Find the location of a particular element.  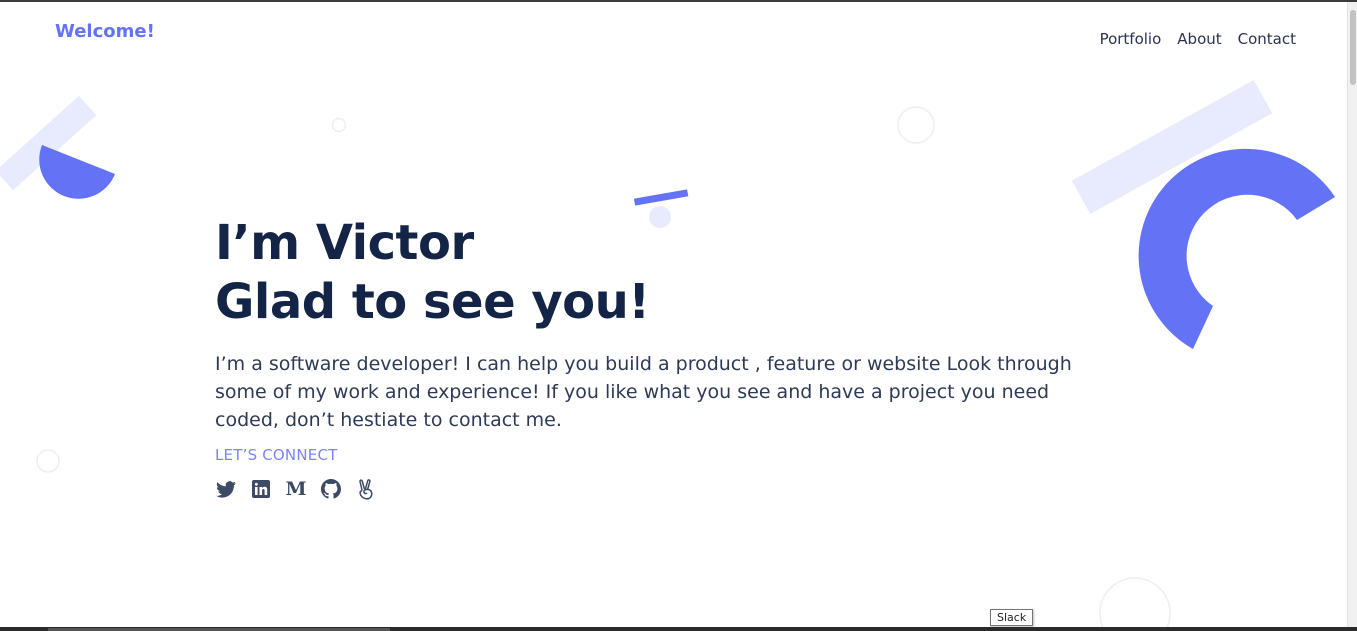

deco-ring-mid is located at coordinates (916, 125).